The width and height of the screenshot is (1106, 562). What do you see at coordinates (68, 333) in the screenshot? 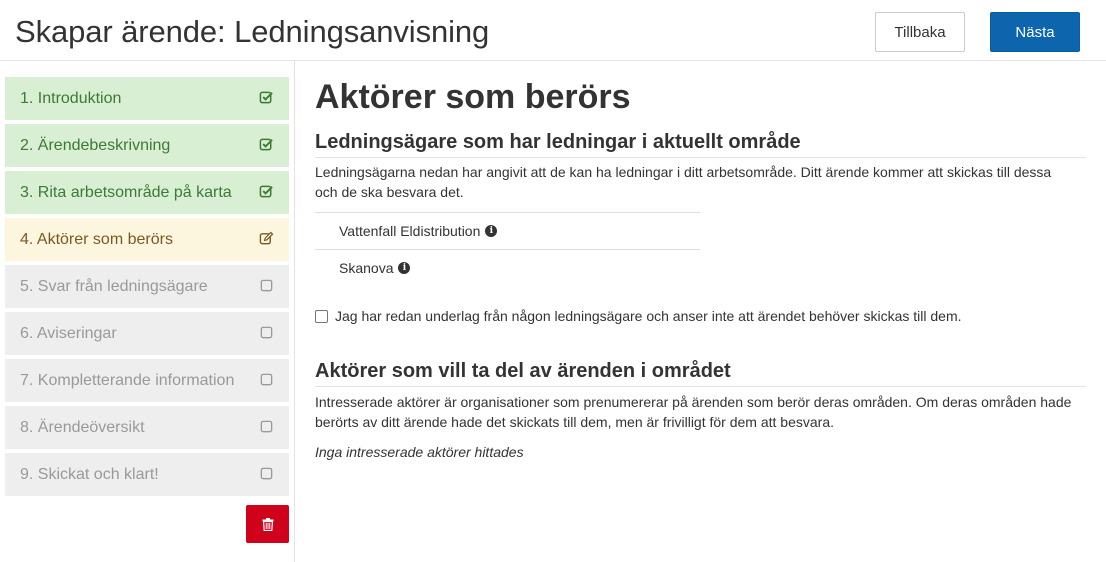
I see `step-label: 6. Aviseringar` at bounding box center [68, 333].